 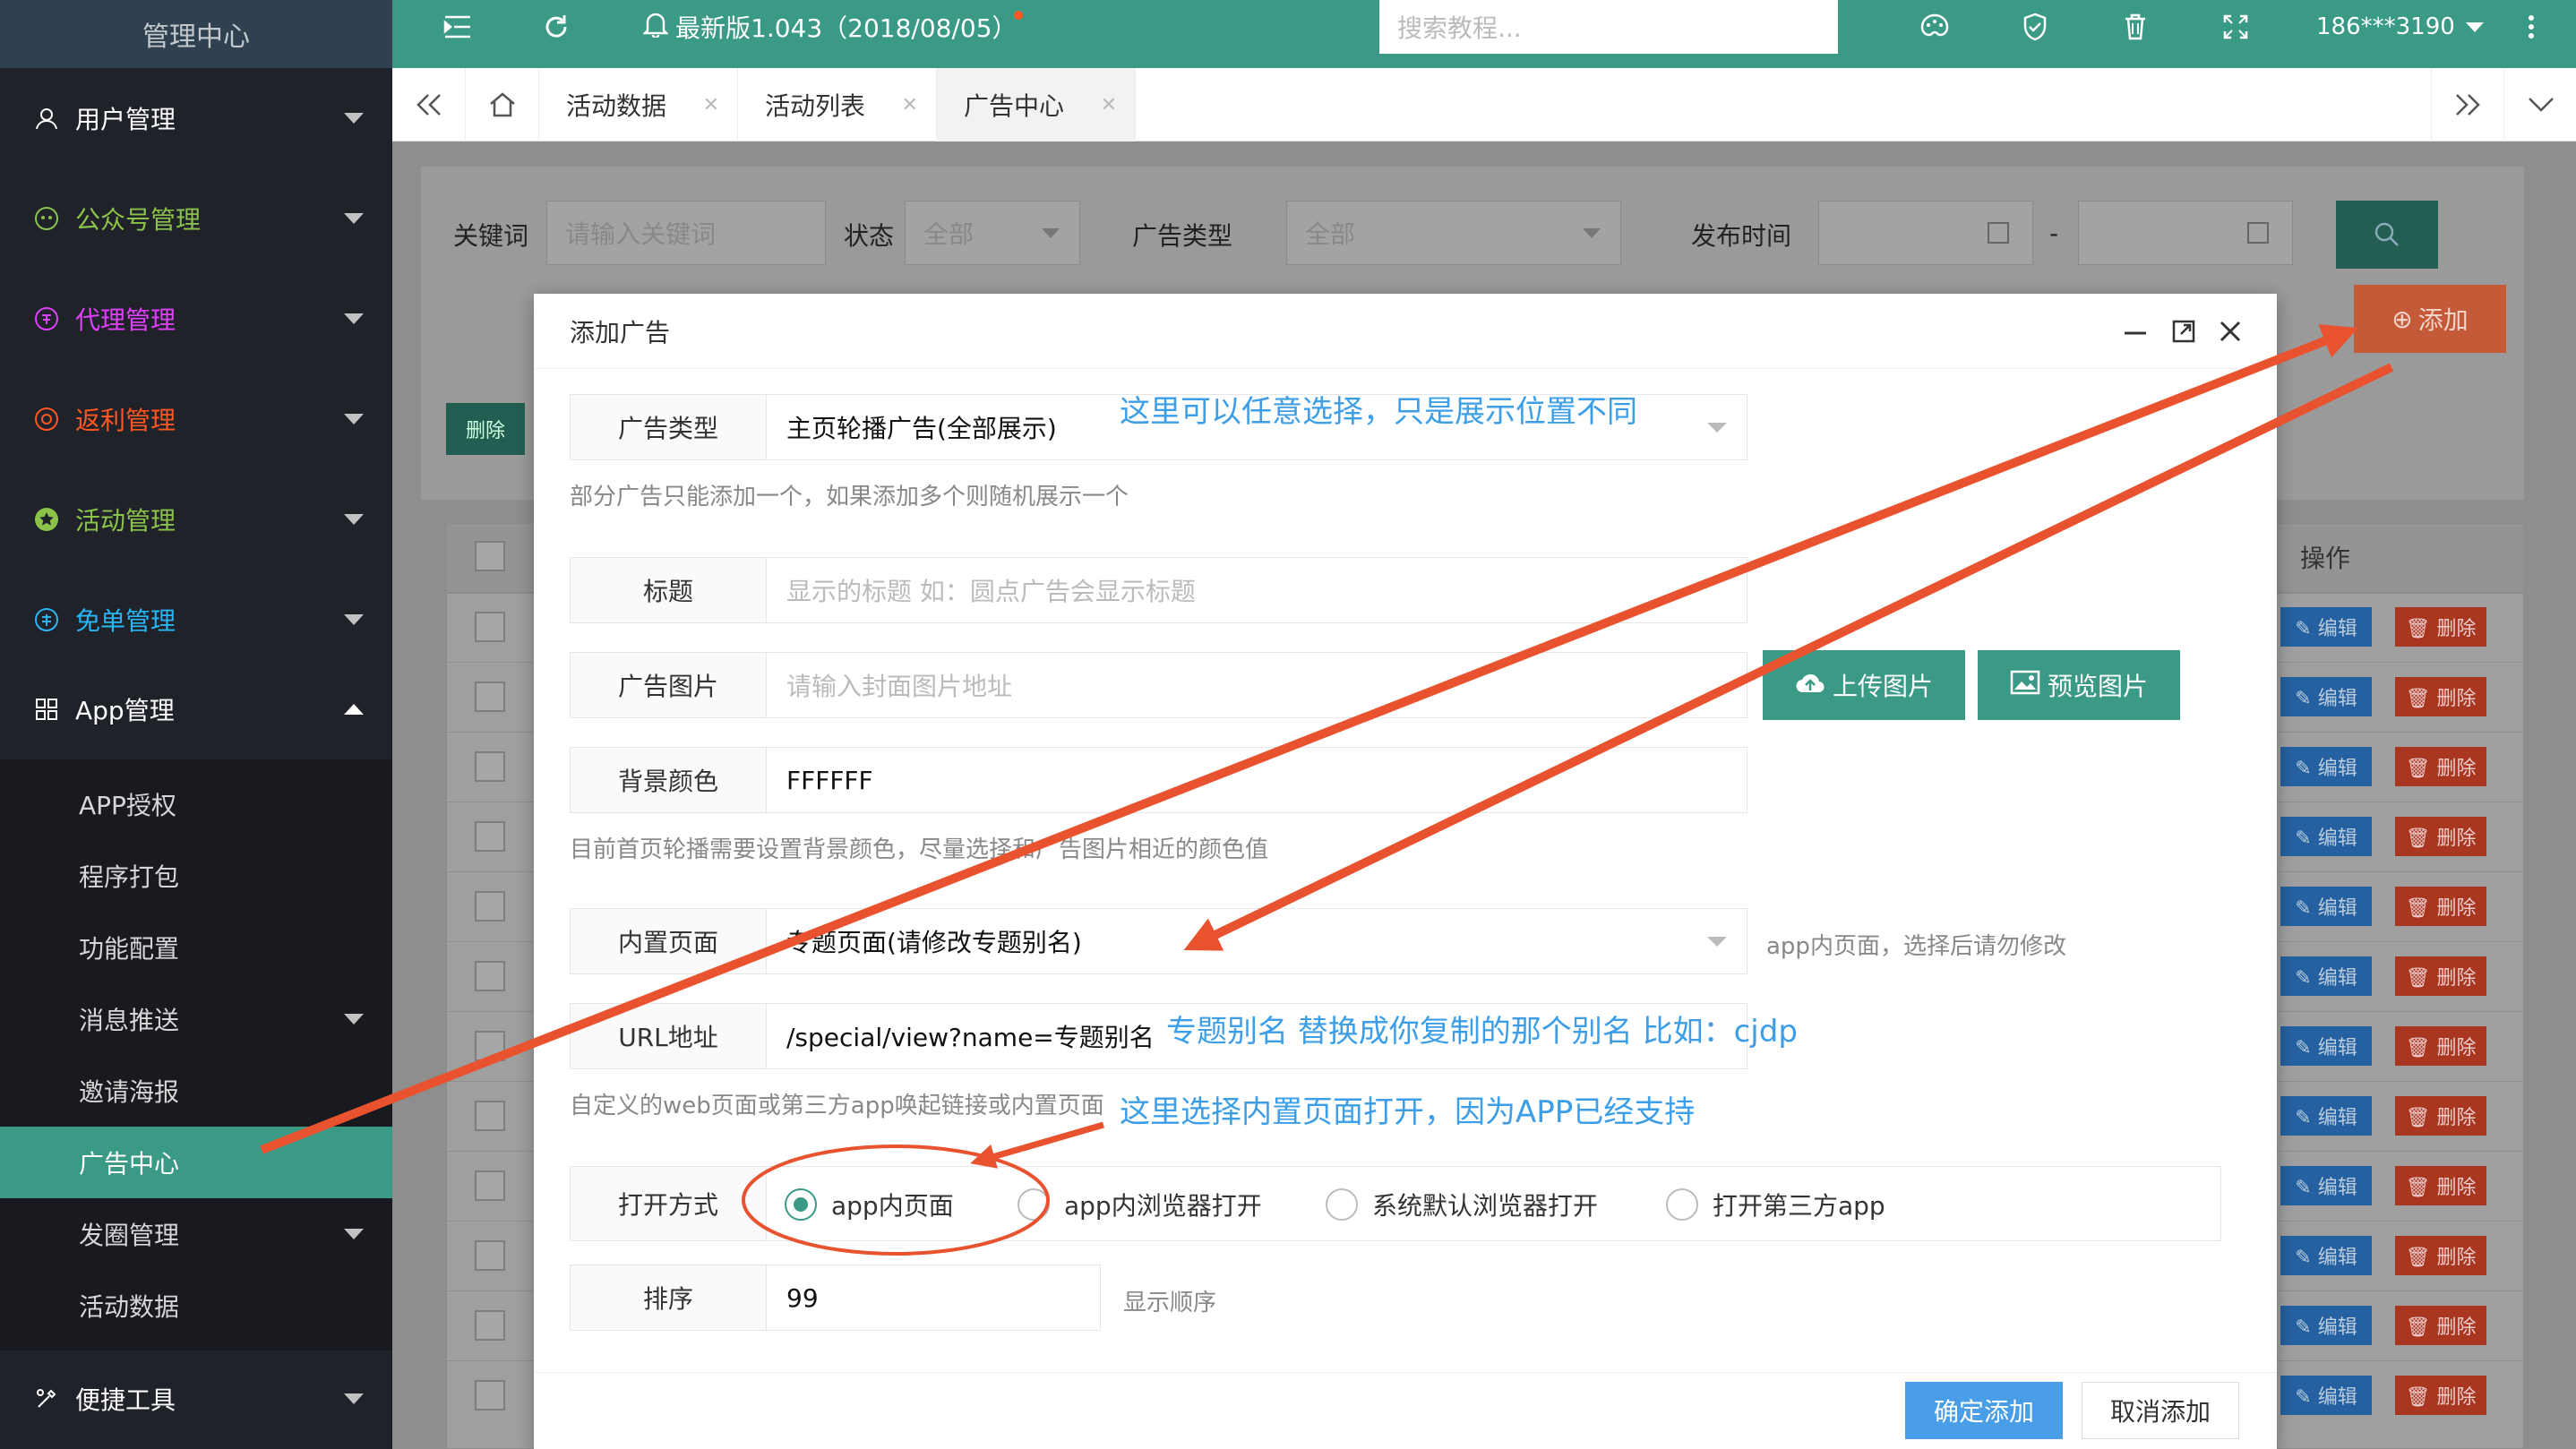 I want to click on status-select: 全部, so click(x=992, y=233).